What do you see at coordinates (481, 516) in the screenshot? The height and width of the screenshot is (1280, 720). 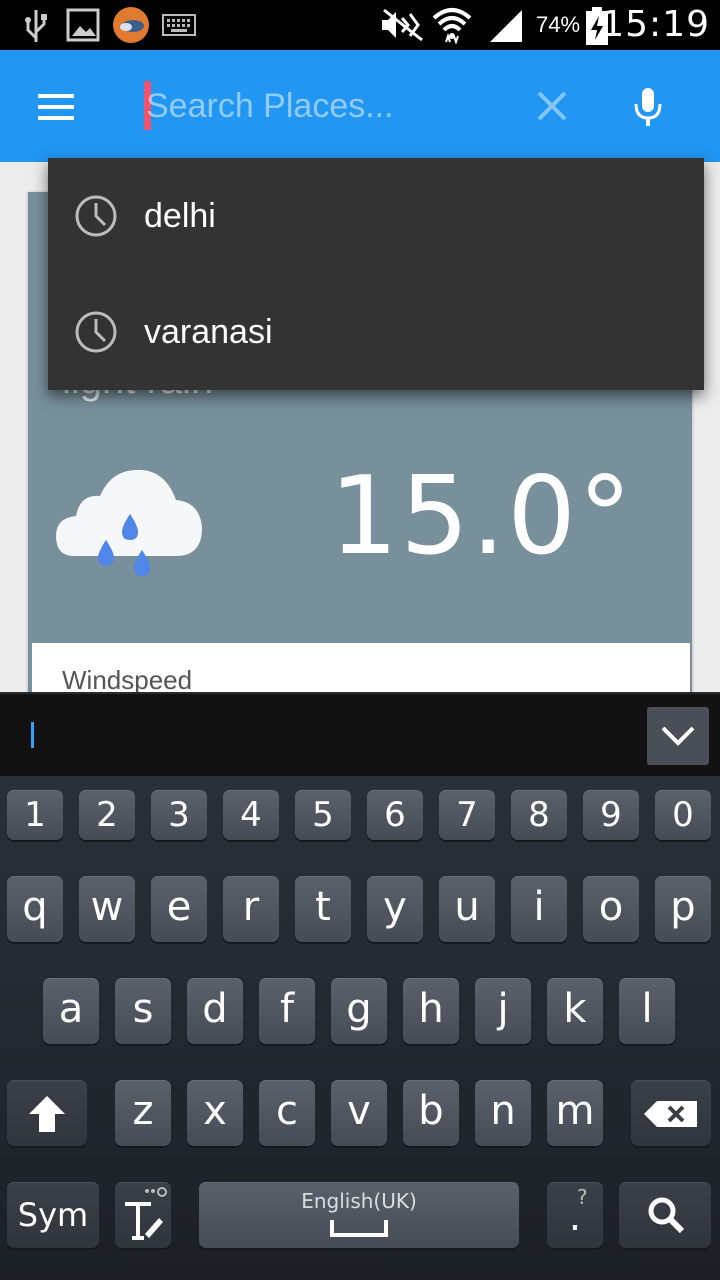 I see `temperature: 15.0°` at bounding box center [481, 516].